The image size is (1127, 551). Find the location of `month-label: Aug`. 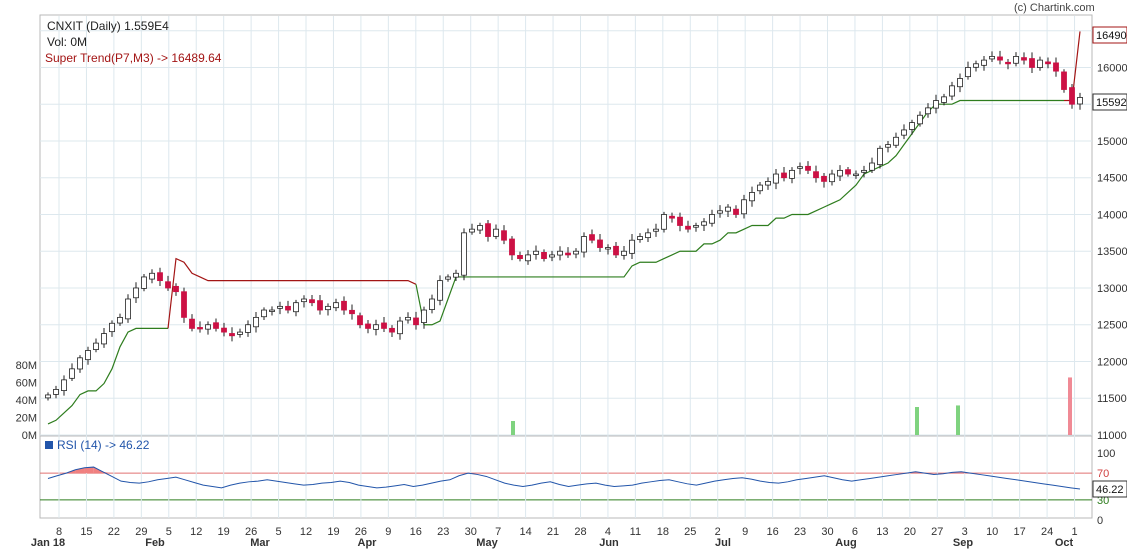

month-label: Aug is located at coordinates (845, 543).